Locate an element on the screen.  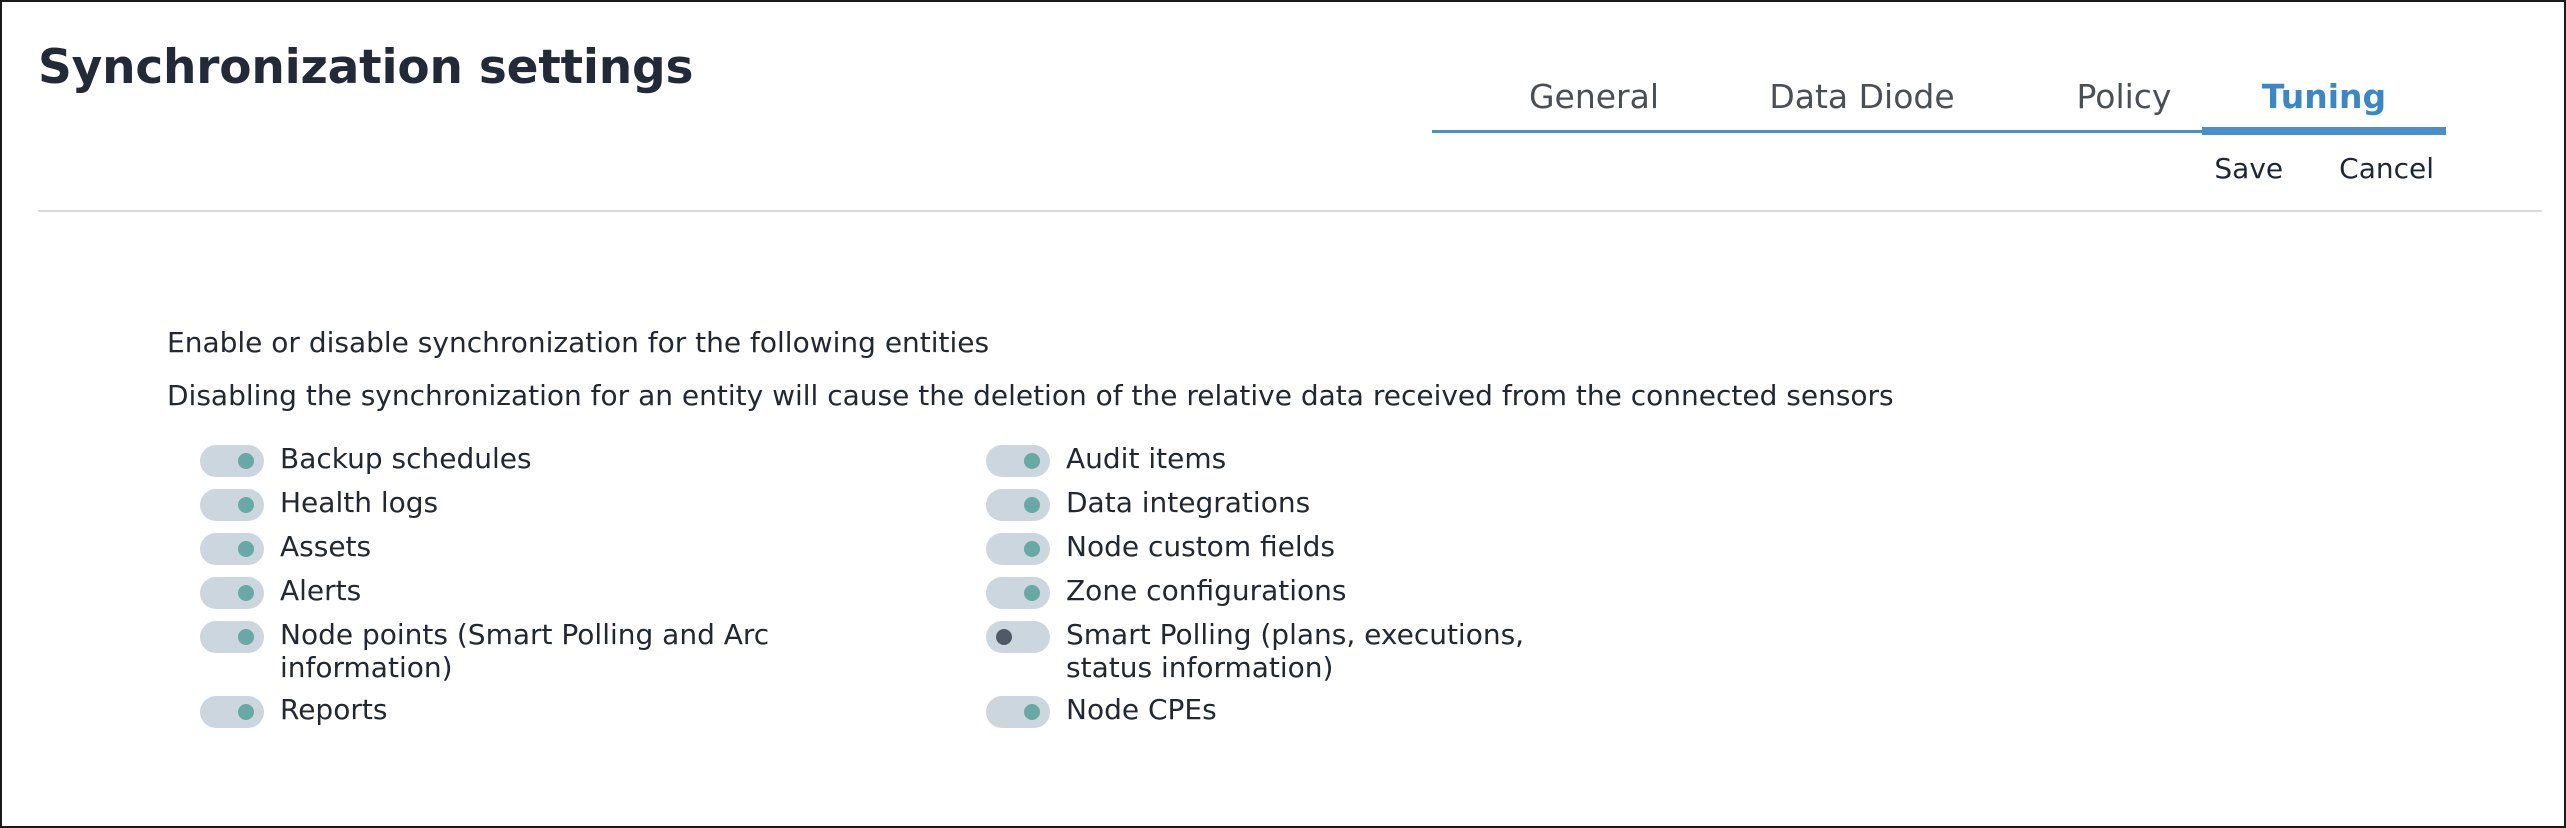
entity-alerts: Alerts is located at coordinates (510, 591).